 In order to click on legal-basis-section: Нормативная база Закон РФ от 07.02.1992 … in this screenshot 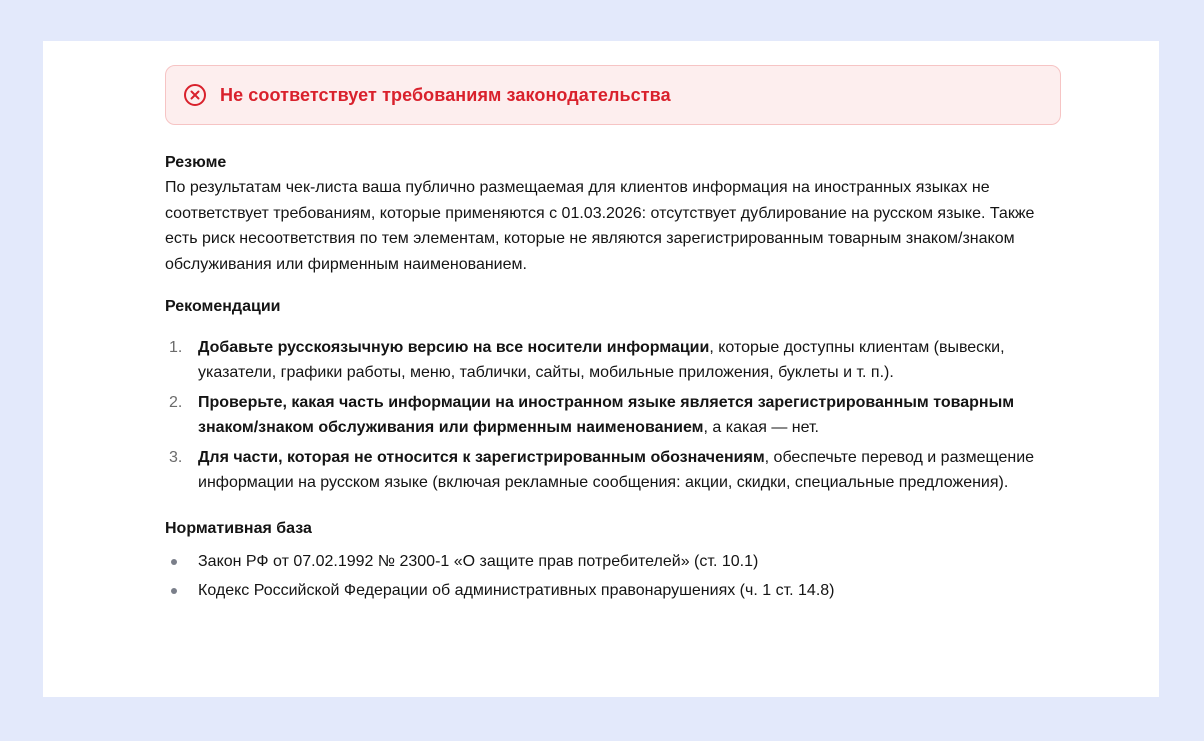, I will do `click(615, 559)`.